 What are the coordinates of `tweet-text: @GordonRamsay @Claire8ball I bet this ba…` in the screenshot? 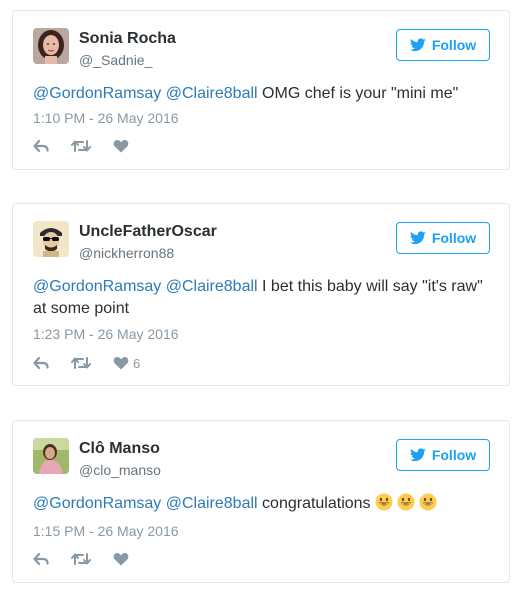 It's located at (261, 298).